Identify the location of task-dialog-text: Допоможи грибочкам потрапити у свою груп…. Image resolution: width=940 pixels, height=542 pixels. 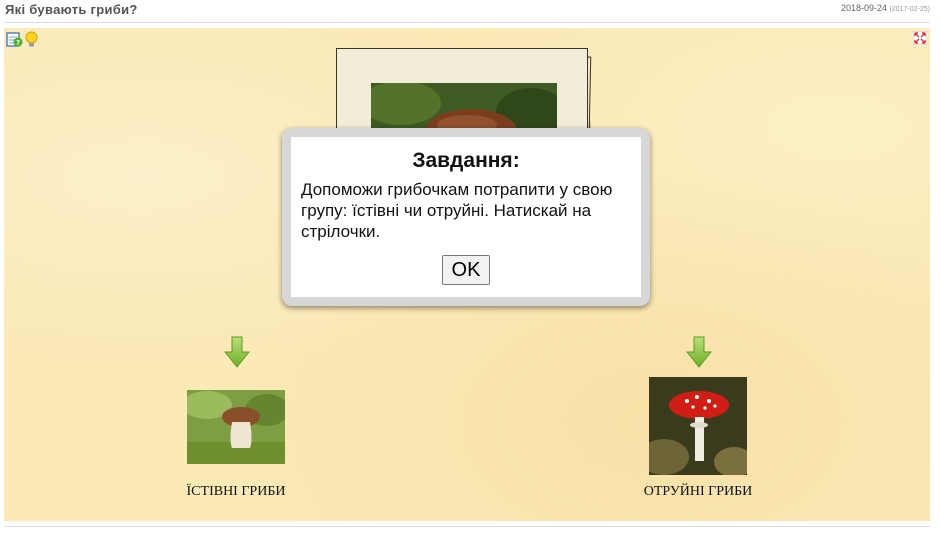
(457, 210).